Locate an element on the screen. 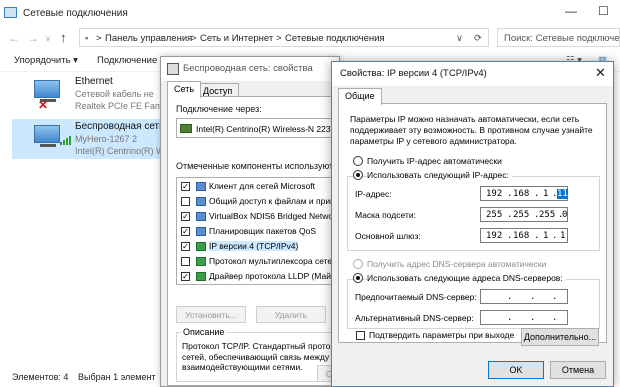 The height and width of the screenshot is (387, 620). ip-octet-selected: 11 is located at coordinates (562, 194).